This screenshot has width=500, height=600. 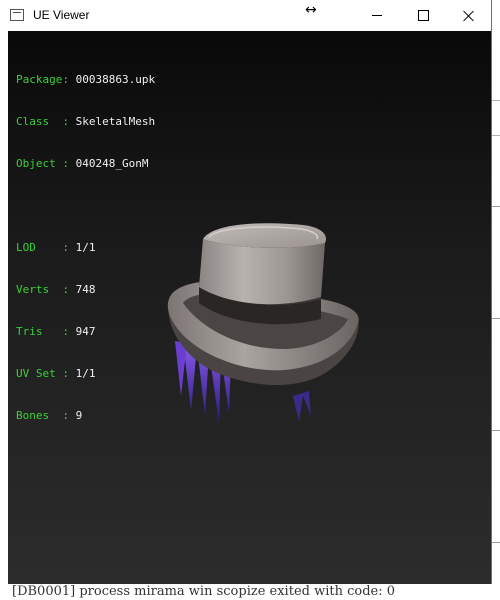 I want to click on close-button, so click(x=469, y=15).